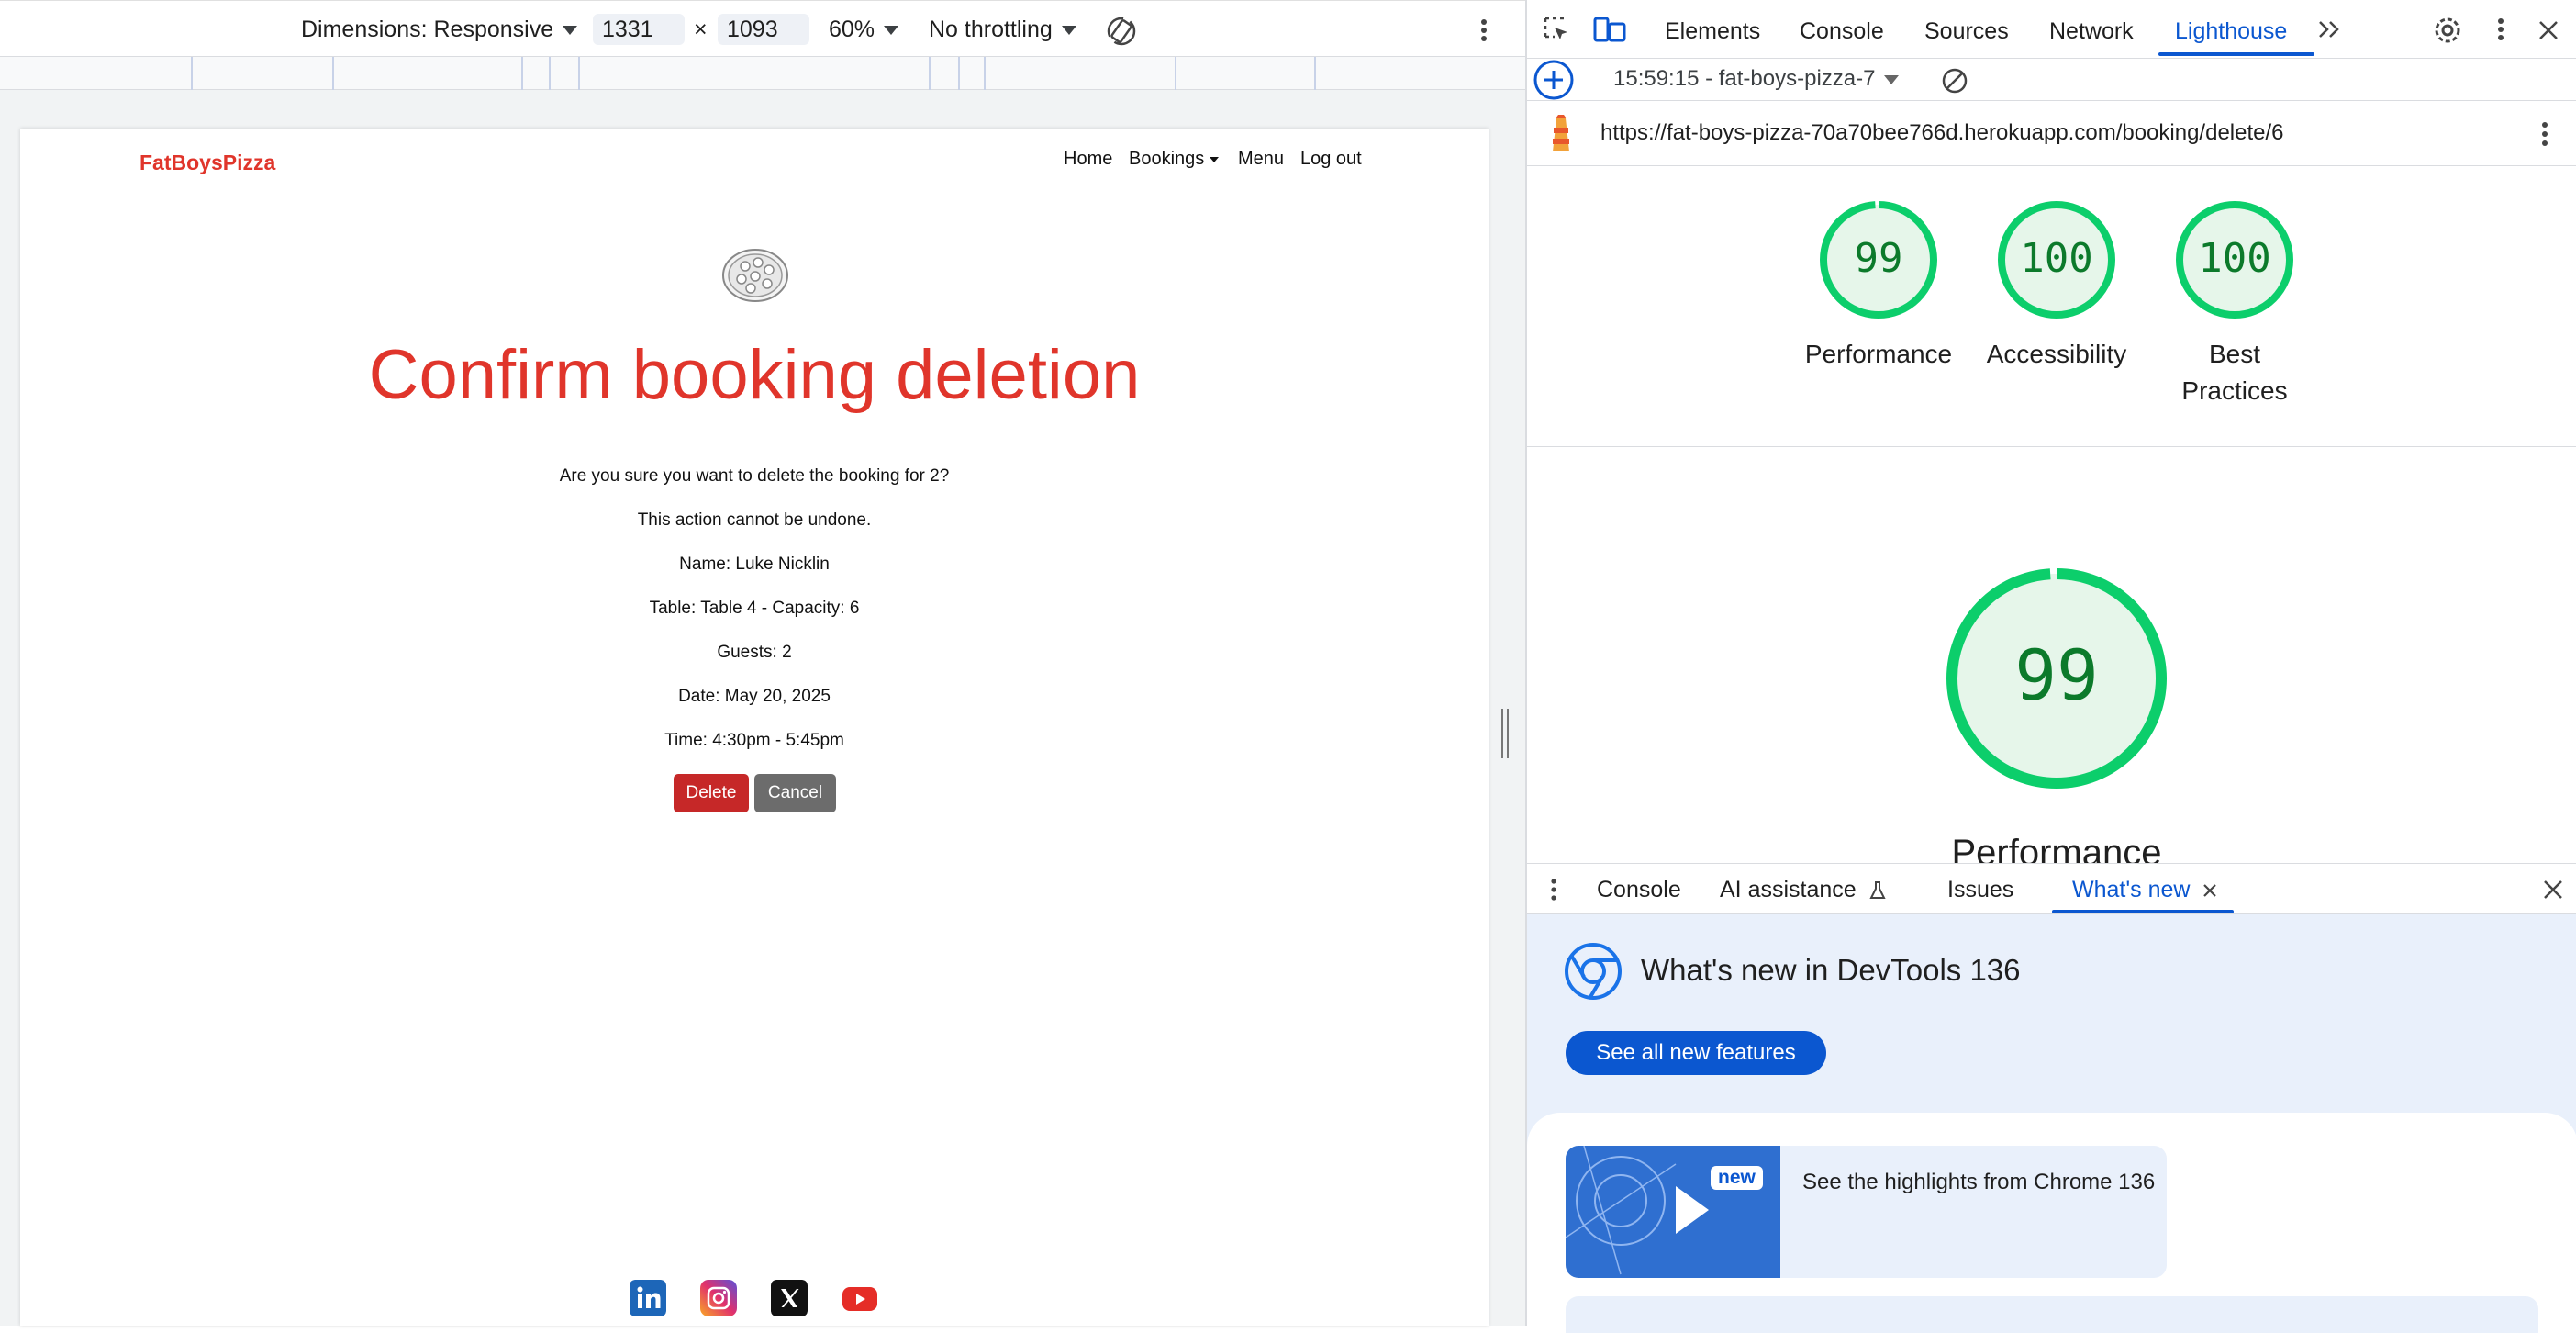 The image size is (2576, 1333). I want to click on gauge-performance-value: 99, so click(1878, 258).